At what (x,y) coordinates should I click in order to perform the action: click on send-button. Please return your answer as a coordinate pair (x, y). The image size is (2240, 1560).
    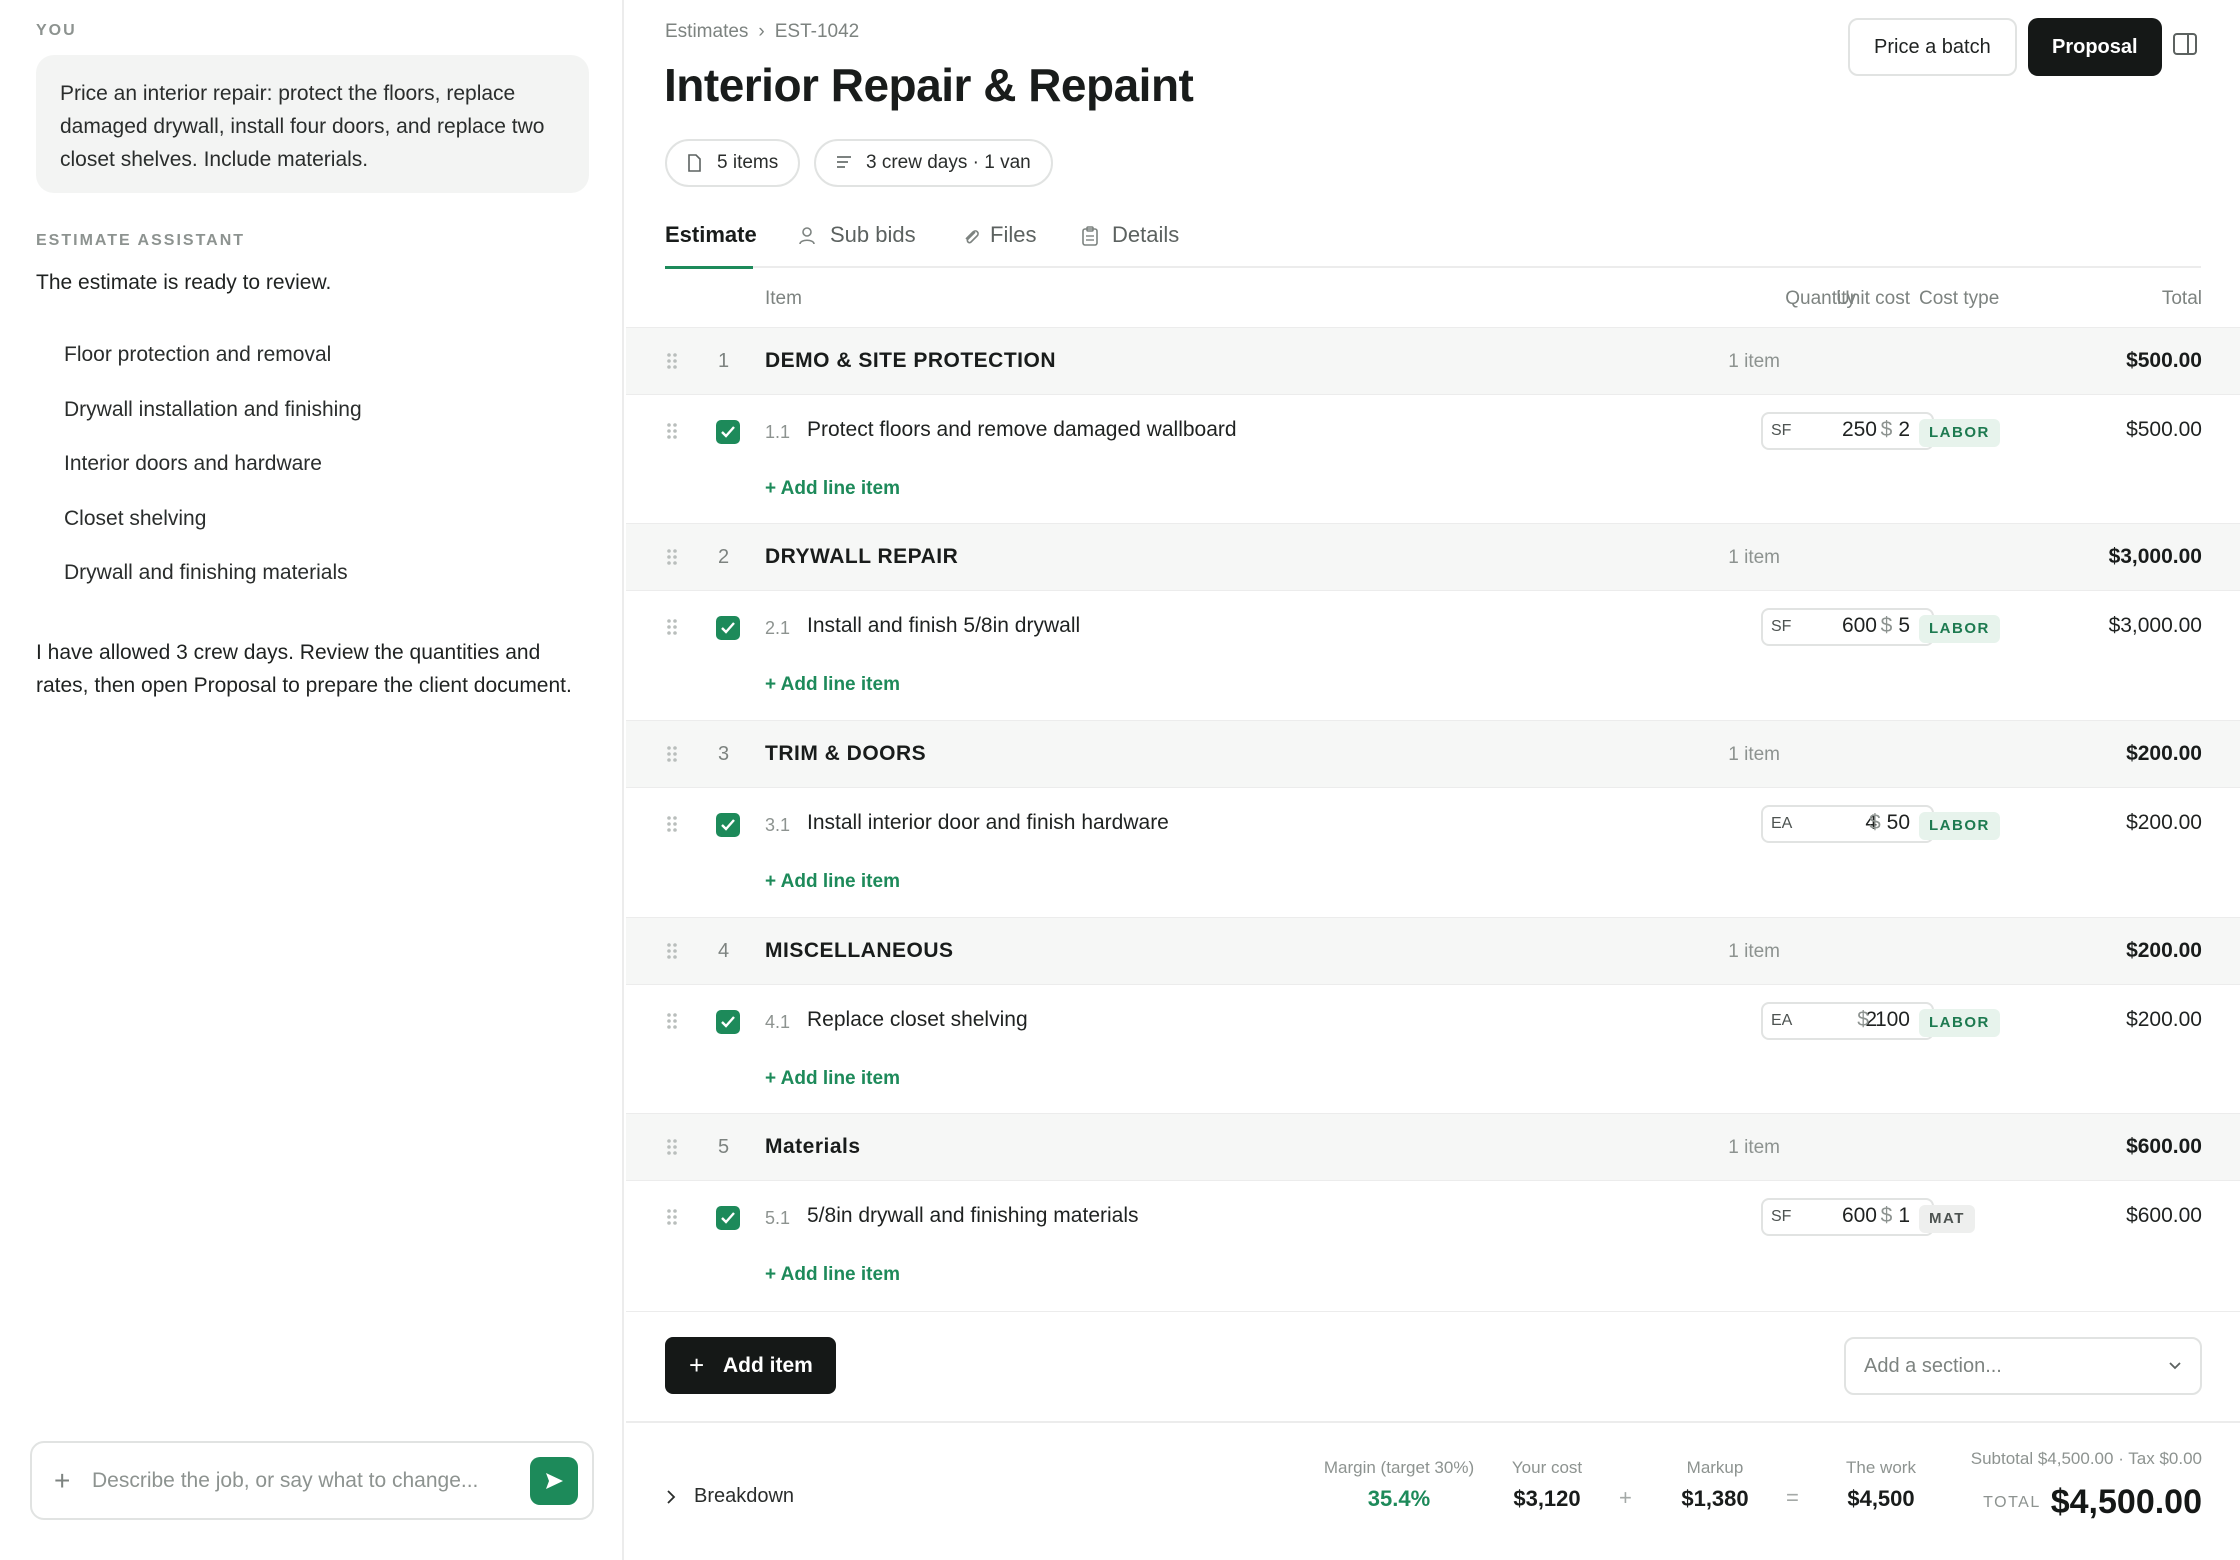
    Looking at the image, I should click on (554, 1481).